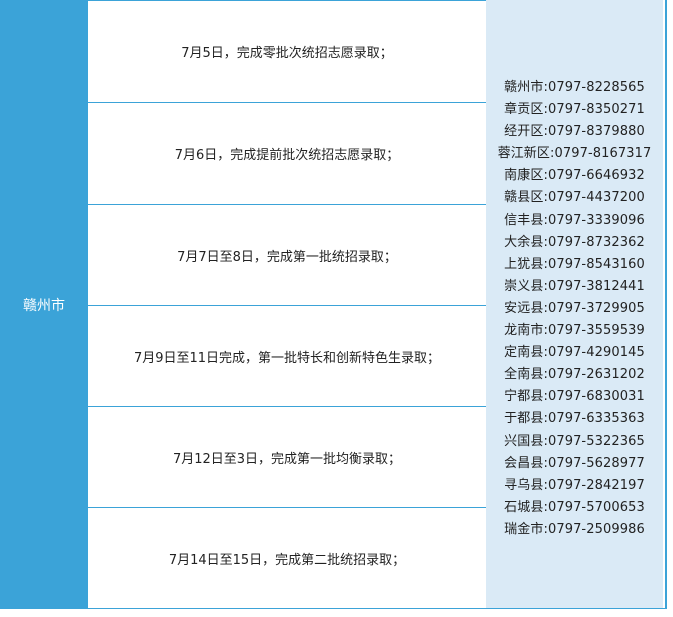 This screenshot has width=673, height=617. I want to click on phone-item: 安远县:0797-3729905, so click(574, 308).